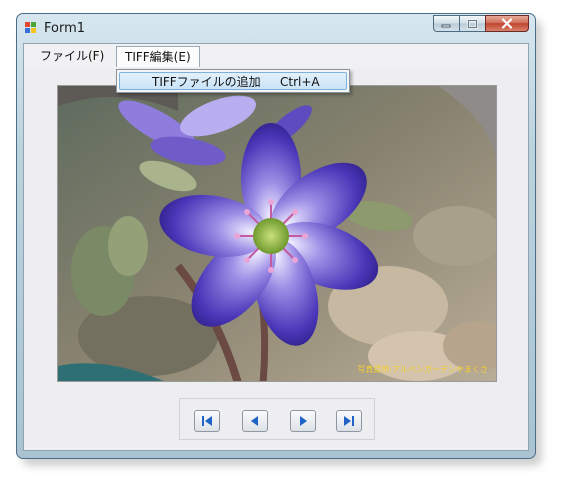 This screenshot has width=564, height=490. Describe the element at coordinates (276, 56) in the screenshot. I see `menu-bar: ファイル(F) TIFF編集(E)` at that location.